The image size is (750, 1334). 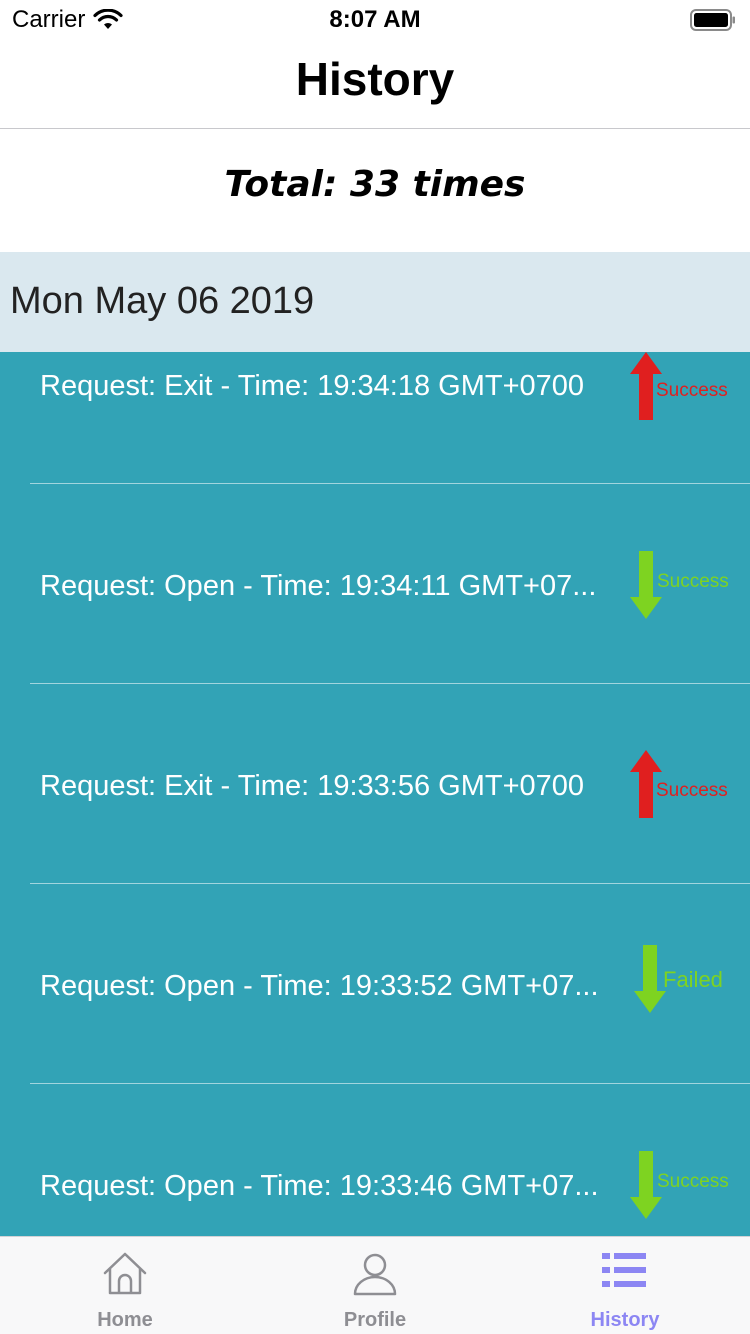 I want to click on profile-icon, so click(x=375, y=1274).